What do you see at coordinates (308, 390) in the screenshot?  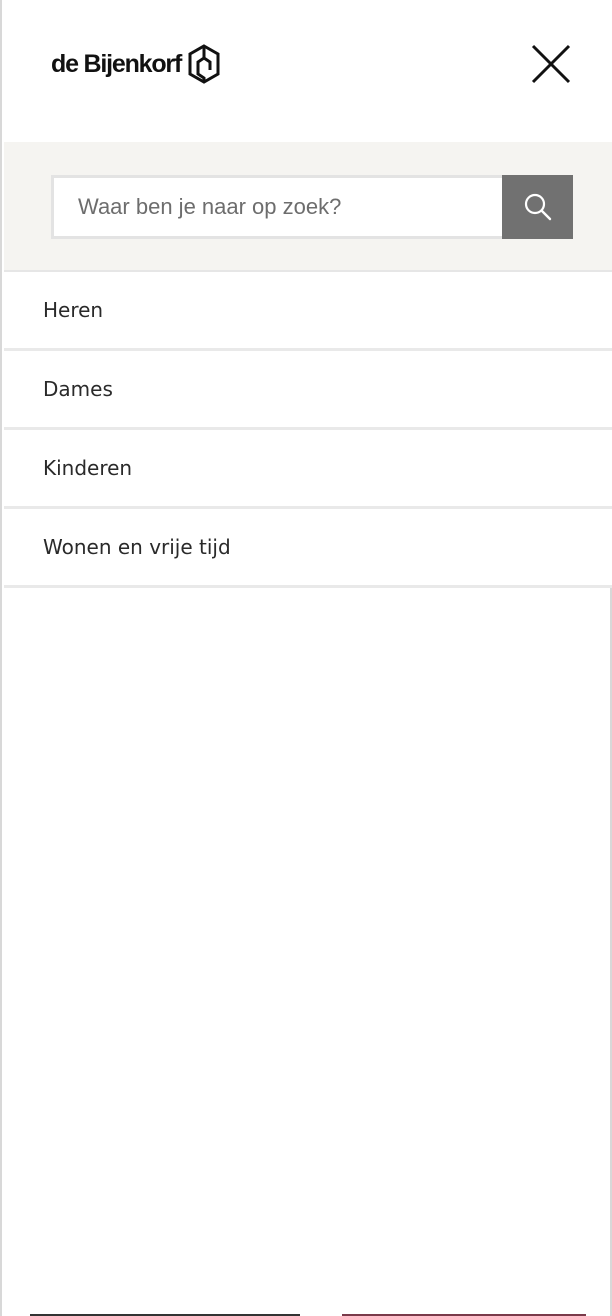 I see `menu-item-dames: Dames` at bounding box center [308, 390].